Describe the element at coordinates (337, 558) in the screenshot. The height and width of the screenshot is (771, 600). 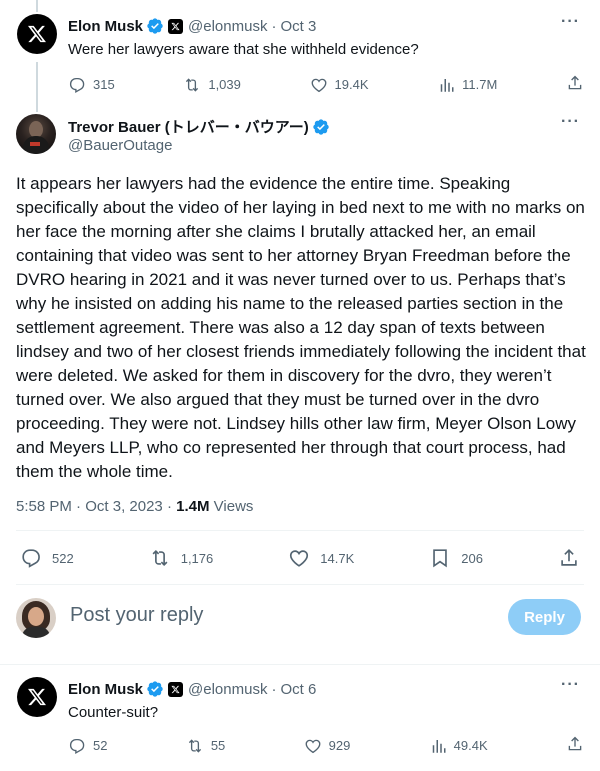
I see `like-count: 14.7K` at that location.